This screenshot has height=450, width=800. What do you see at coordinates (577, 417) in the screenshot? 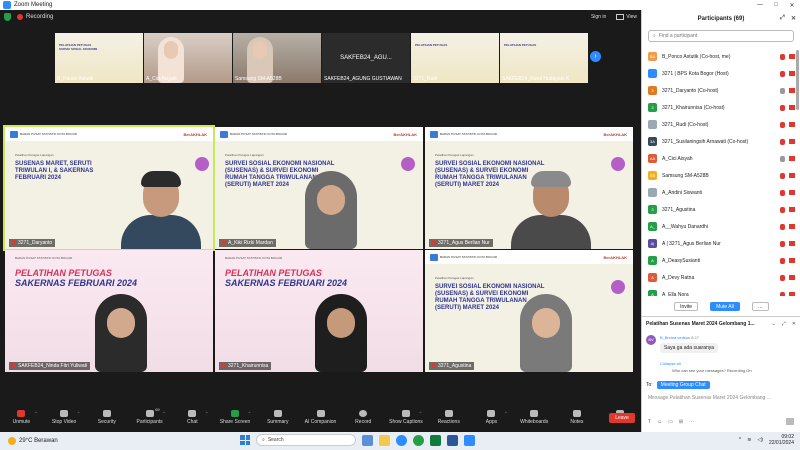
I see `notes-button: Notes` at bounding box center [577, 417].